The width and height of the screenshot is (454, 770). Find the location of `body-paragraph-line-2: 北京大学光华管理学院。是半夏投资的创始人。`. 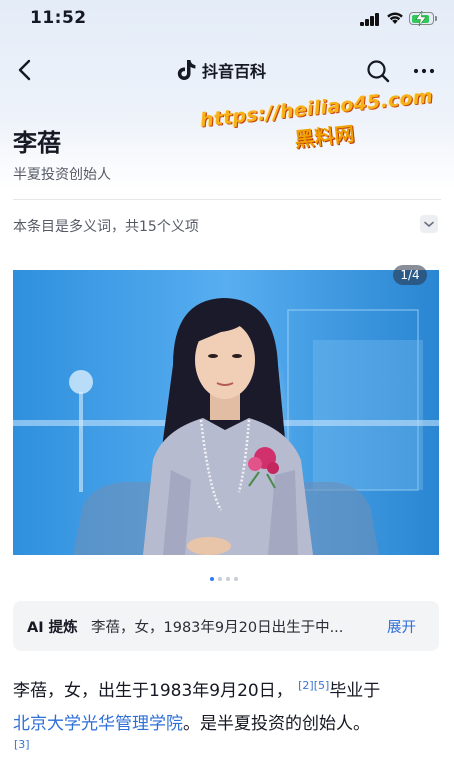

body-paragraph-line-2: 北京大学光华管理学院。是半夏投资的创始人。 is located at coordinates (191, 721).